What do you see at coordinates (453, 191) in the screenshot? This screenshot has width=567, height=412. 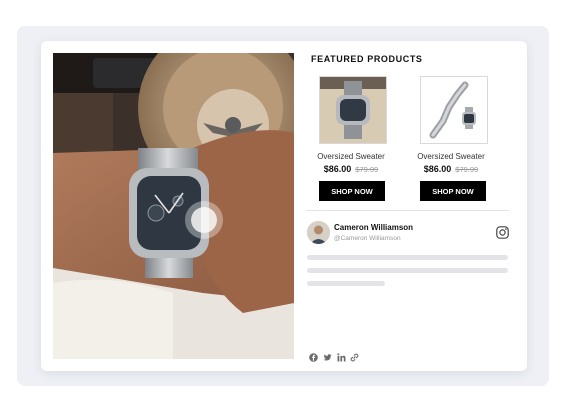 I see `shop-now-button-2: SHOP NOW` at bounding box center [453, 191].